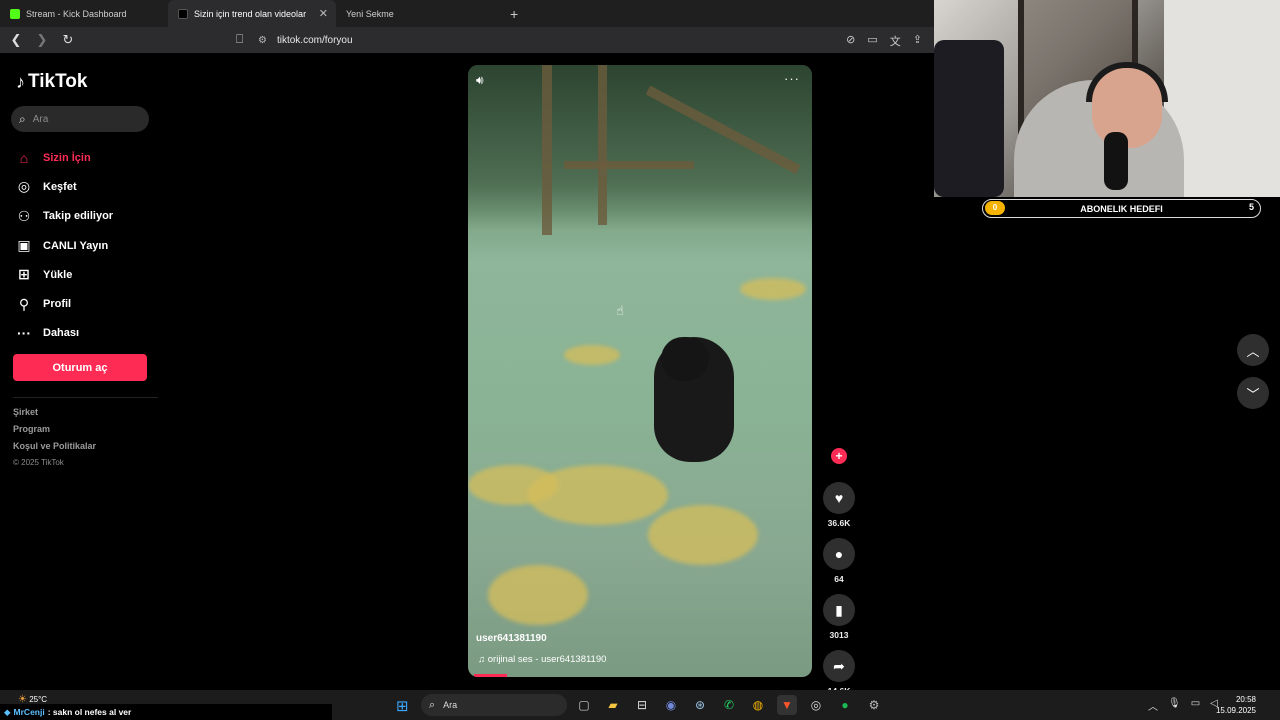  Describe the element at coordinates (24, 186) in the screenshot. I see `compass-icon: ◎` at that location.